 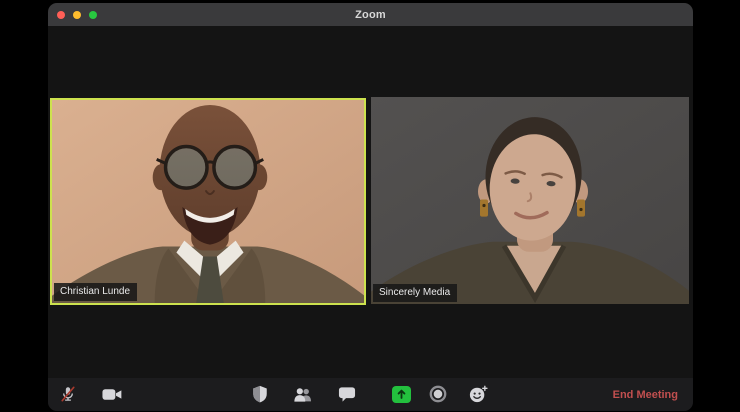 What do you see at coordinates (61, 14) in the screenshot?
I see `close-button` at bounding box center [61, 14].